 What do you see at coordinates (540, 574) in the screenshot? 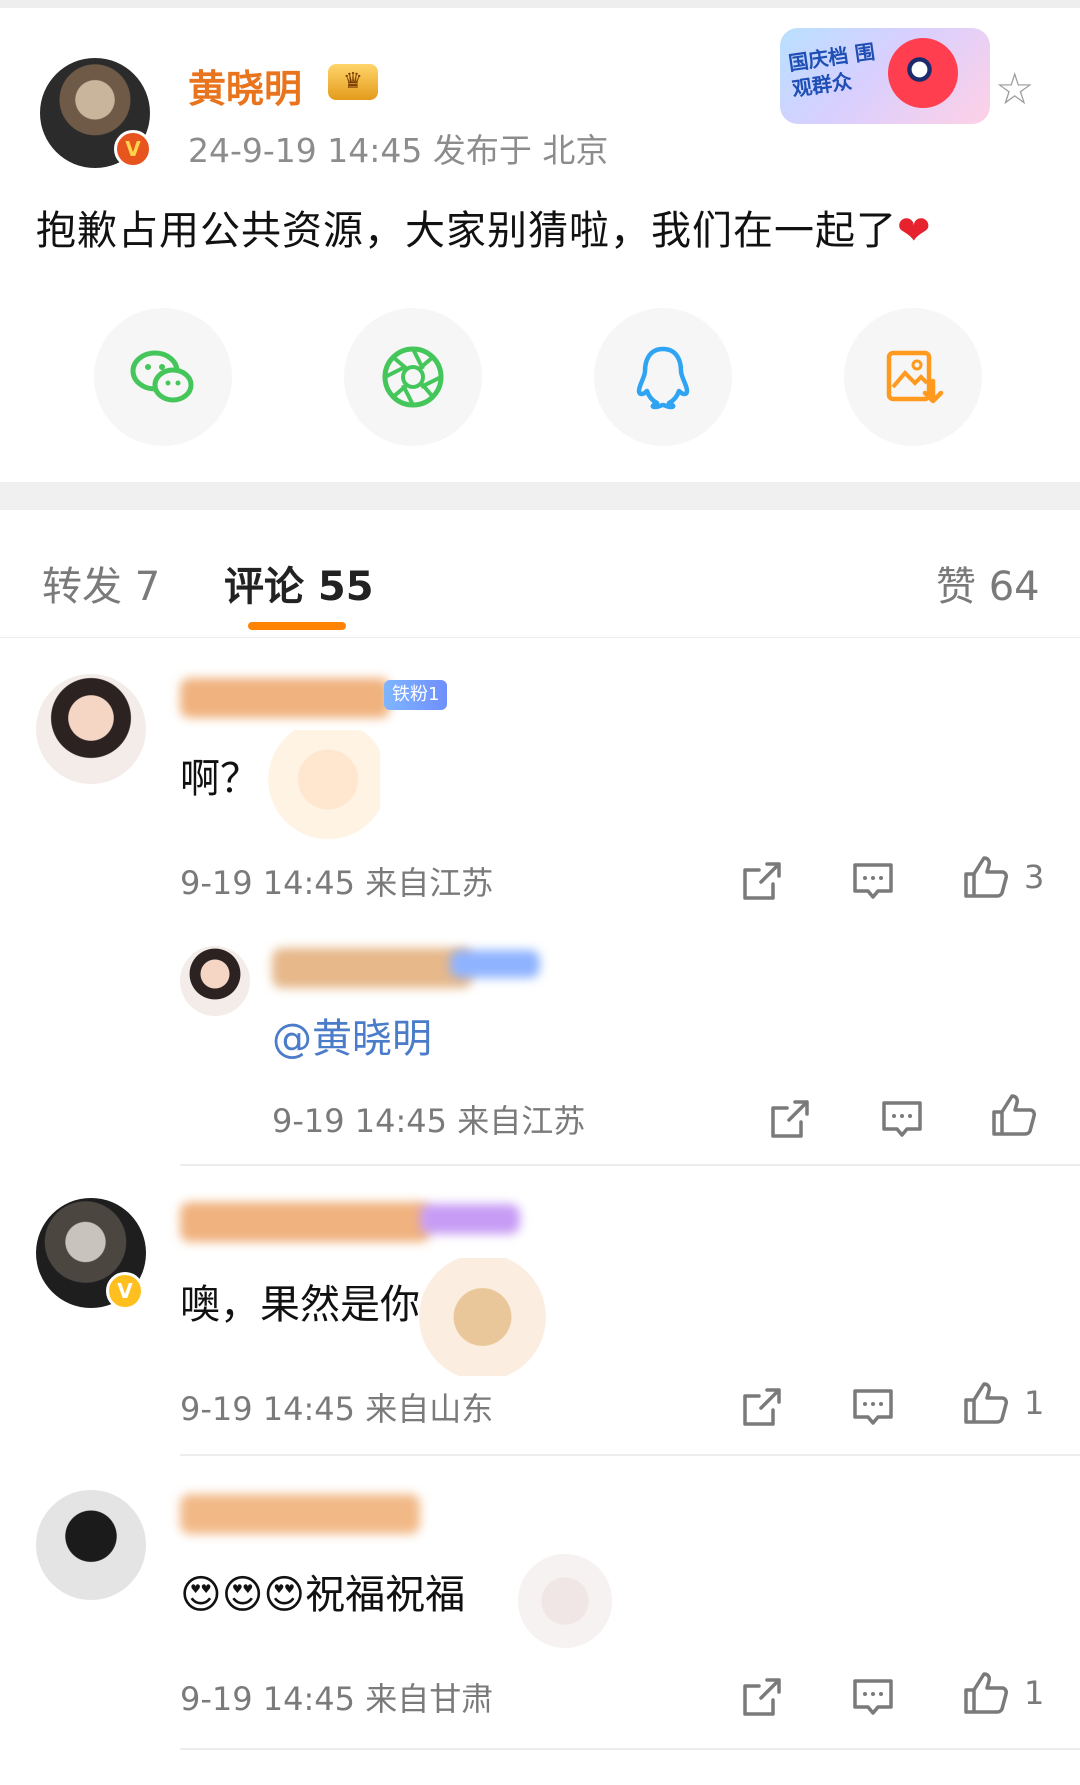
I see `tab-bar: 转发 7 评论 55 赞 64` at bounding box center [540, 574].